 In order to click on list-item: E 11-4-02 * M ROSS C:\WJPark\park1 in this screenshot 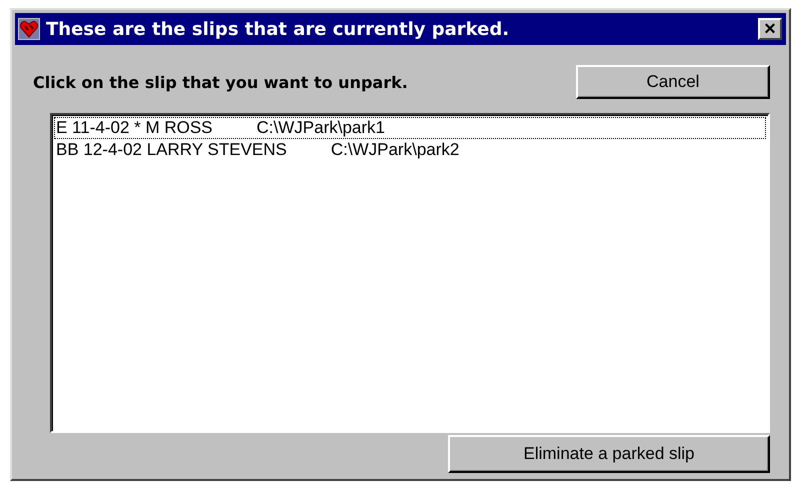, I will do `click(410, 128)`.